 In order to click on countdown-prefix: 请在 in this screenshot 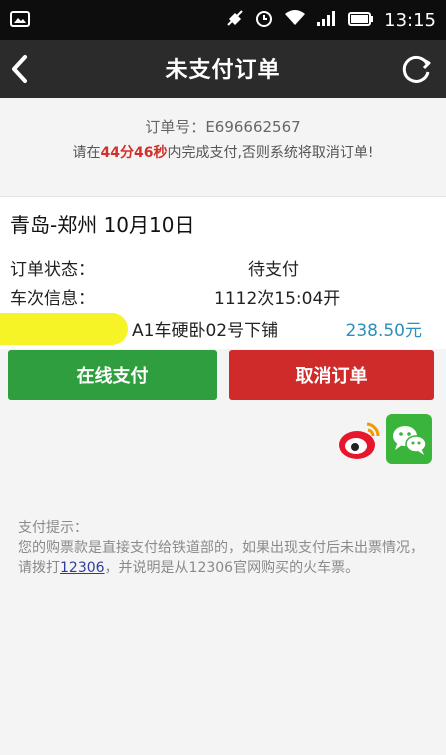, I will do `click(86, 153)`.